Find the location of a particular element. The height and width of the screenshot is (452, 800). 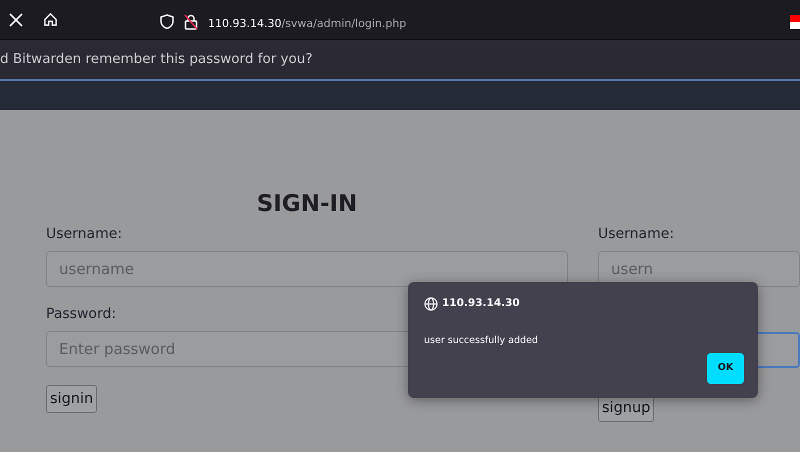

flag-icon is located at coordinates (795, 21).